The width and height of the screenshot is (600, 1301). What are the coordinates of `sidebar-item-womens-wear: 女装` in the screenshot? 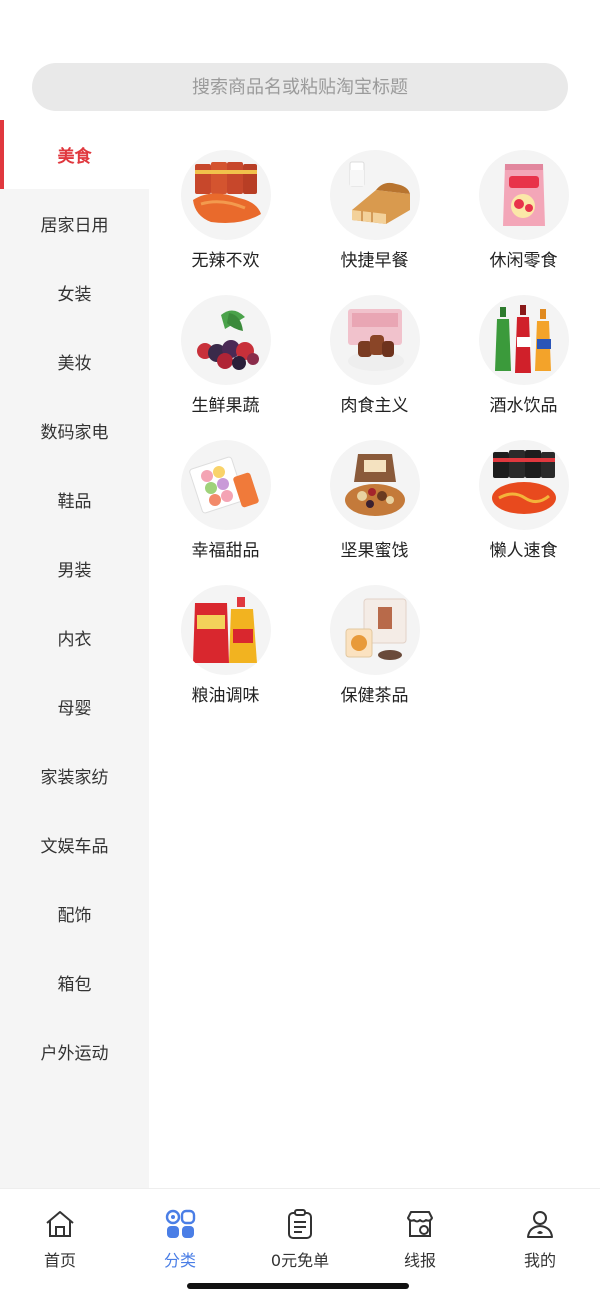 It's located at (74, 292).